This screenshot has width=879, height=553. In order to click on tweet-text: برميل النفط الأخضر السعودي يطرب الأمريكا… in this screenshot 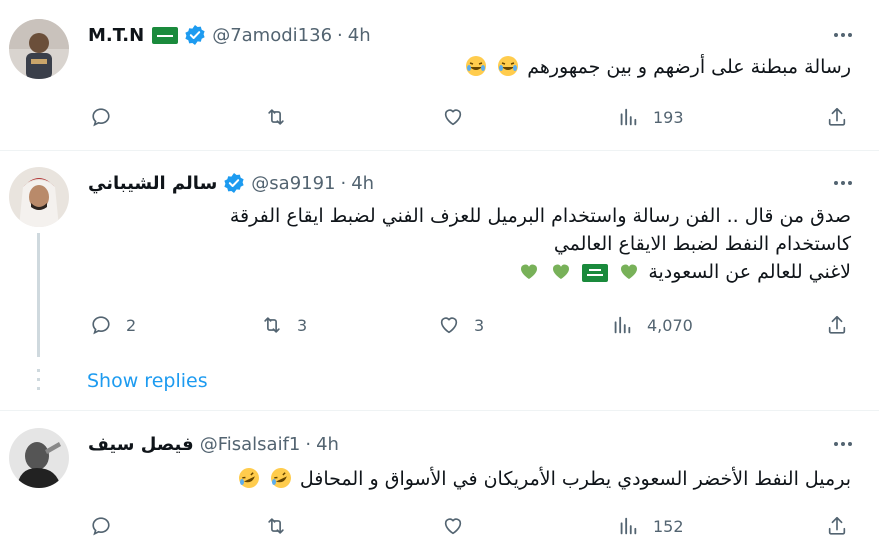, I will do `click(543, 479)`.